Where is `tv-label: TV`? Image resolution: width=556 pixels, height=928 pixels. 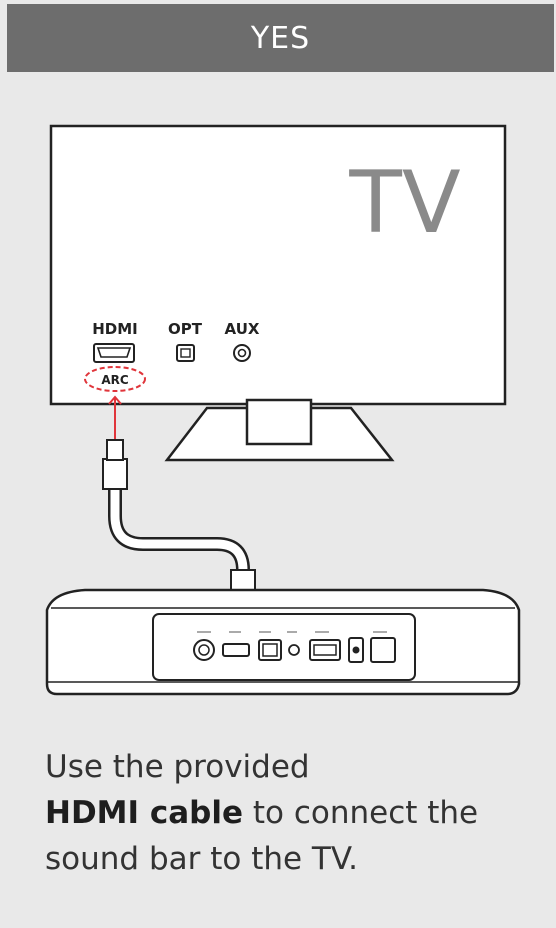 tv-label: TV is located at coordinates (404, 203).